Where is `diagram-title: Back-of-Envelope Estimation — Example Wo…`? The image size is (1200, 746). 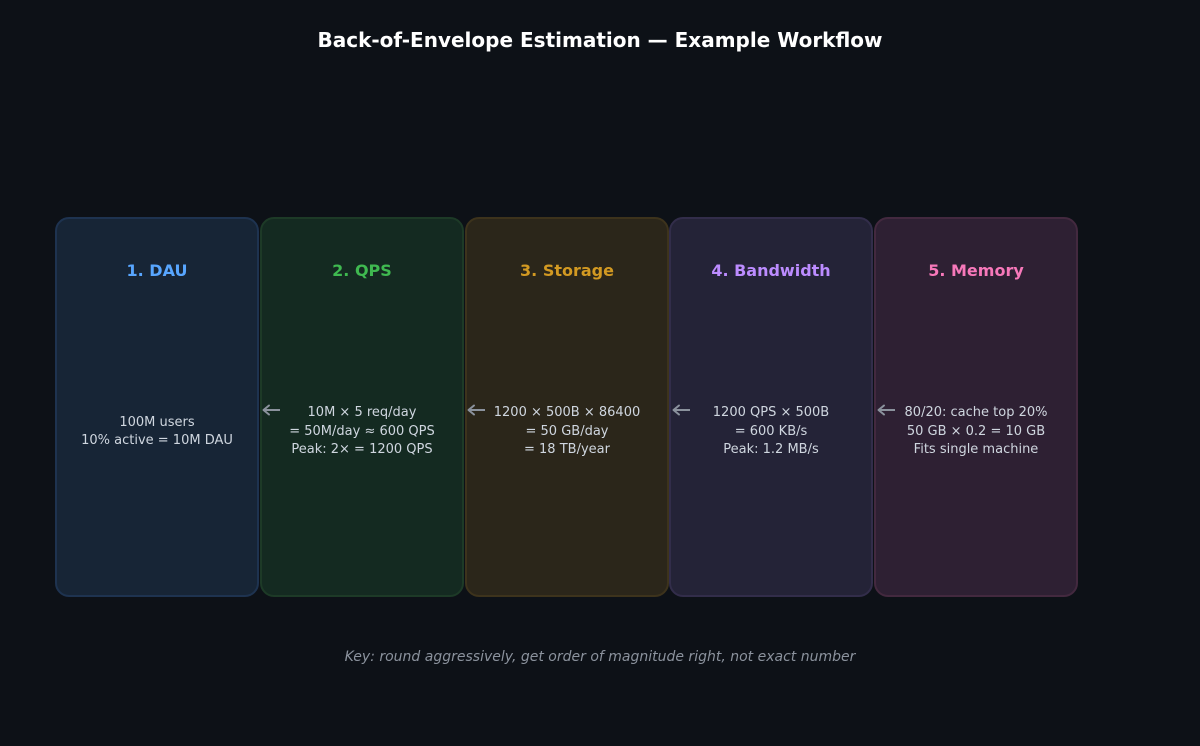
diagram-title: Back-of-Envelope Estimation — Example Wo… is located at coordinates (600, 40).